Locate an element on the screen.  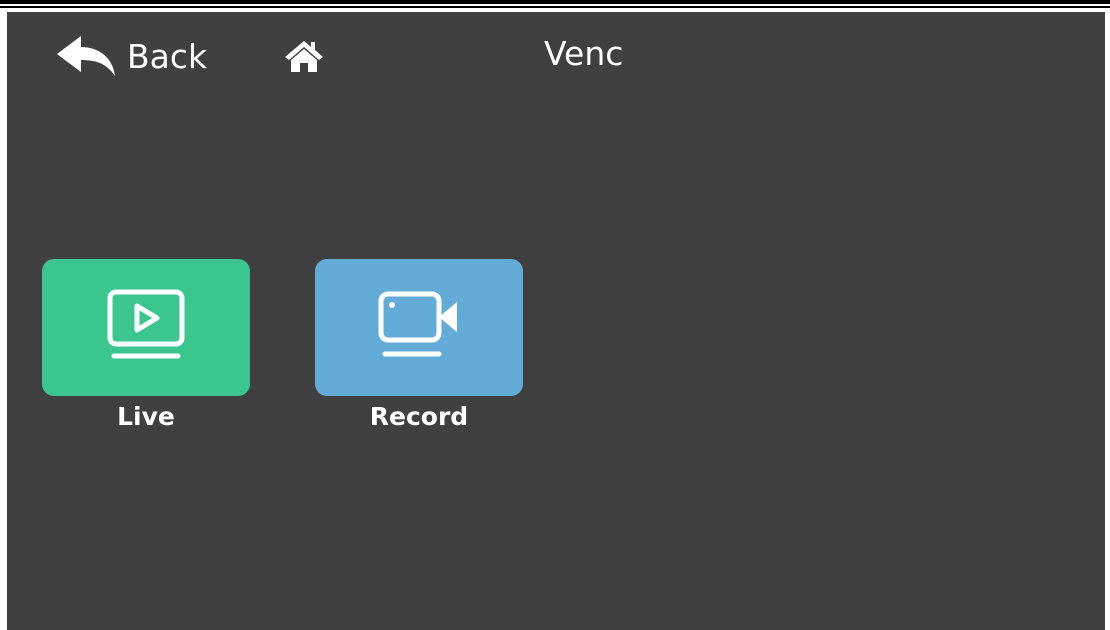
top-border-thick is located at coordinates (555, 2).